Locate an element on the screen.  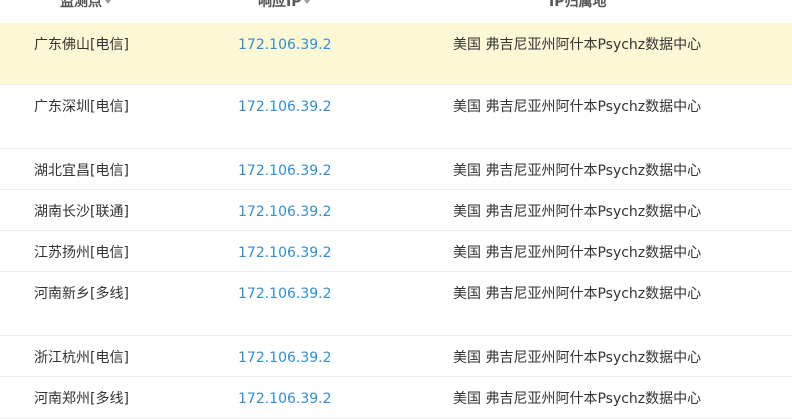
column-header-label: IP归属地 is located at coordinates (578, 5).